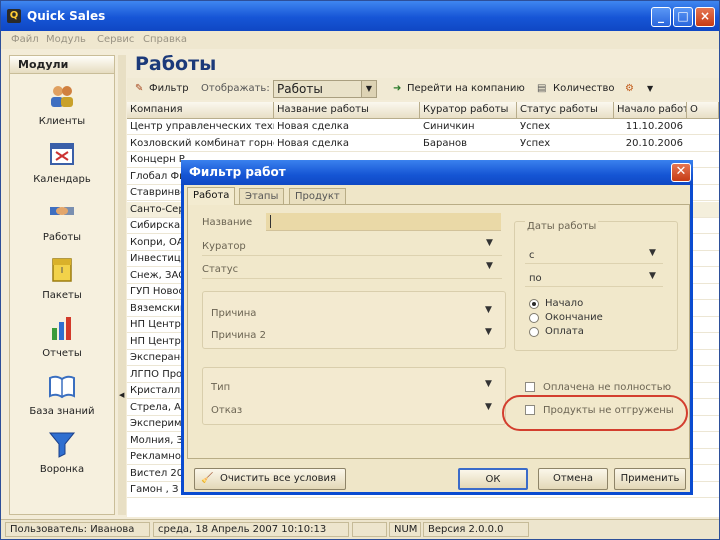 This screenshot has height=540, width=720. What do you see at coordinates (564, 331) in the screenshot?
I see `radio-payment-label: Оплата` at bounding box center [564, 331].